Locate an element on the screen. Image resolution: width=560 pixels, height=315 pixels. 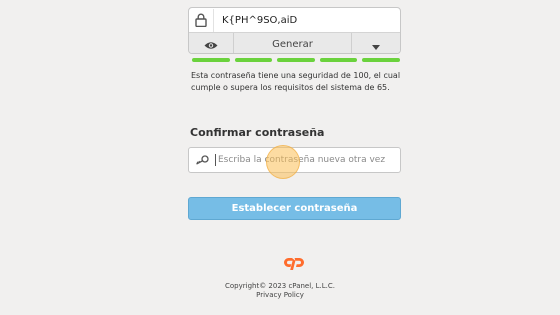
privacy-policy-label: Privacy Policy is located at coordinates (280, 295).